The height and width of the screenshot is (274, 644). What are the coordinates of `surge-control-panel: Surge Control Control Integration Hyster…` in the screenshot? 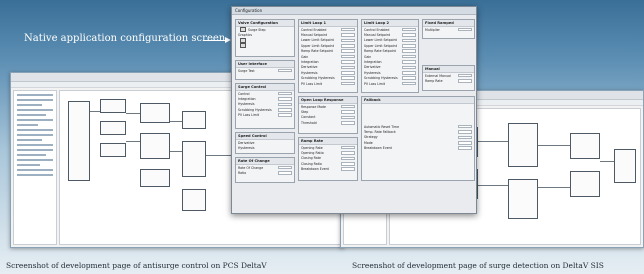 It's located at (265, 106).